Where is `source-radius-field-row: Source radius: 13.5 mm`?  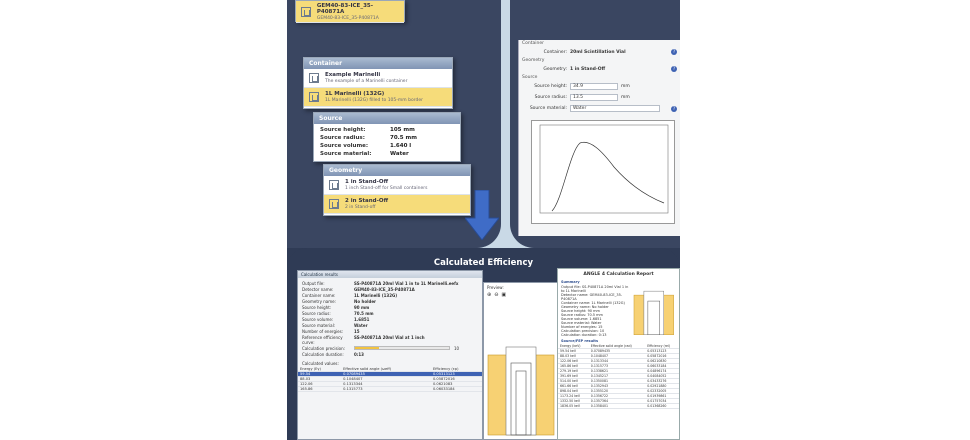 source-radius-field-row: Source radius: 13.5 mm is located at coordinates (599, 97).